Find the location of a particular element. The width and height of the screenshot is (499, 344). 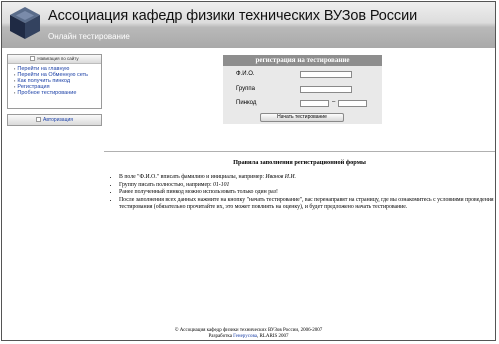

navigation-panel-header: Навигация по сайту is located at coordinates (54, 59).